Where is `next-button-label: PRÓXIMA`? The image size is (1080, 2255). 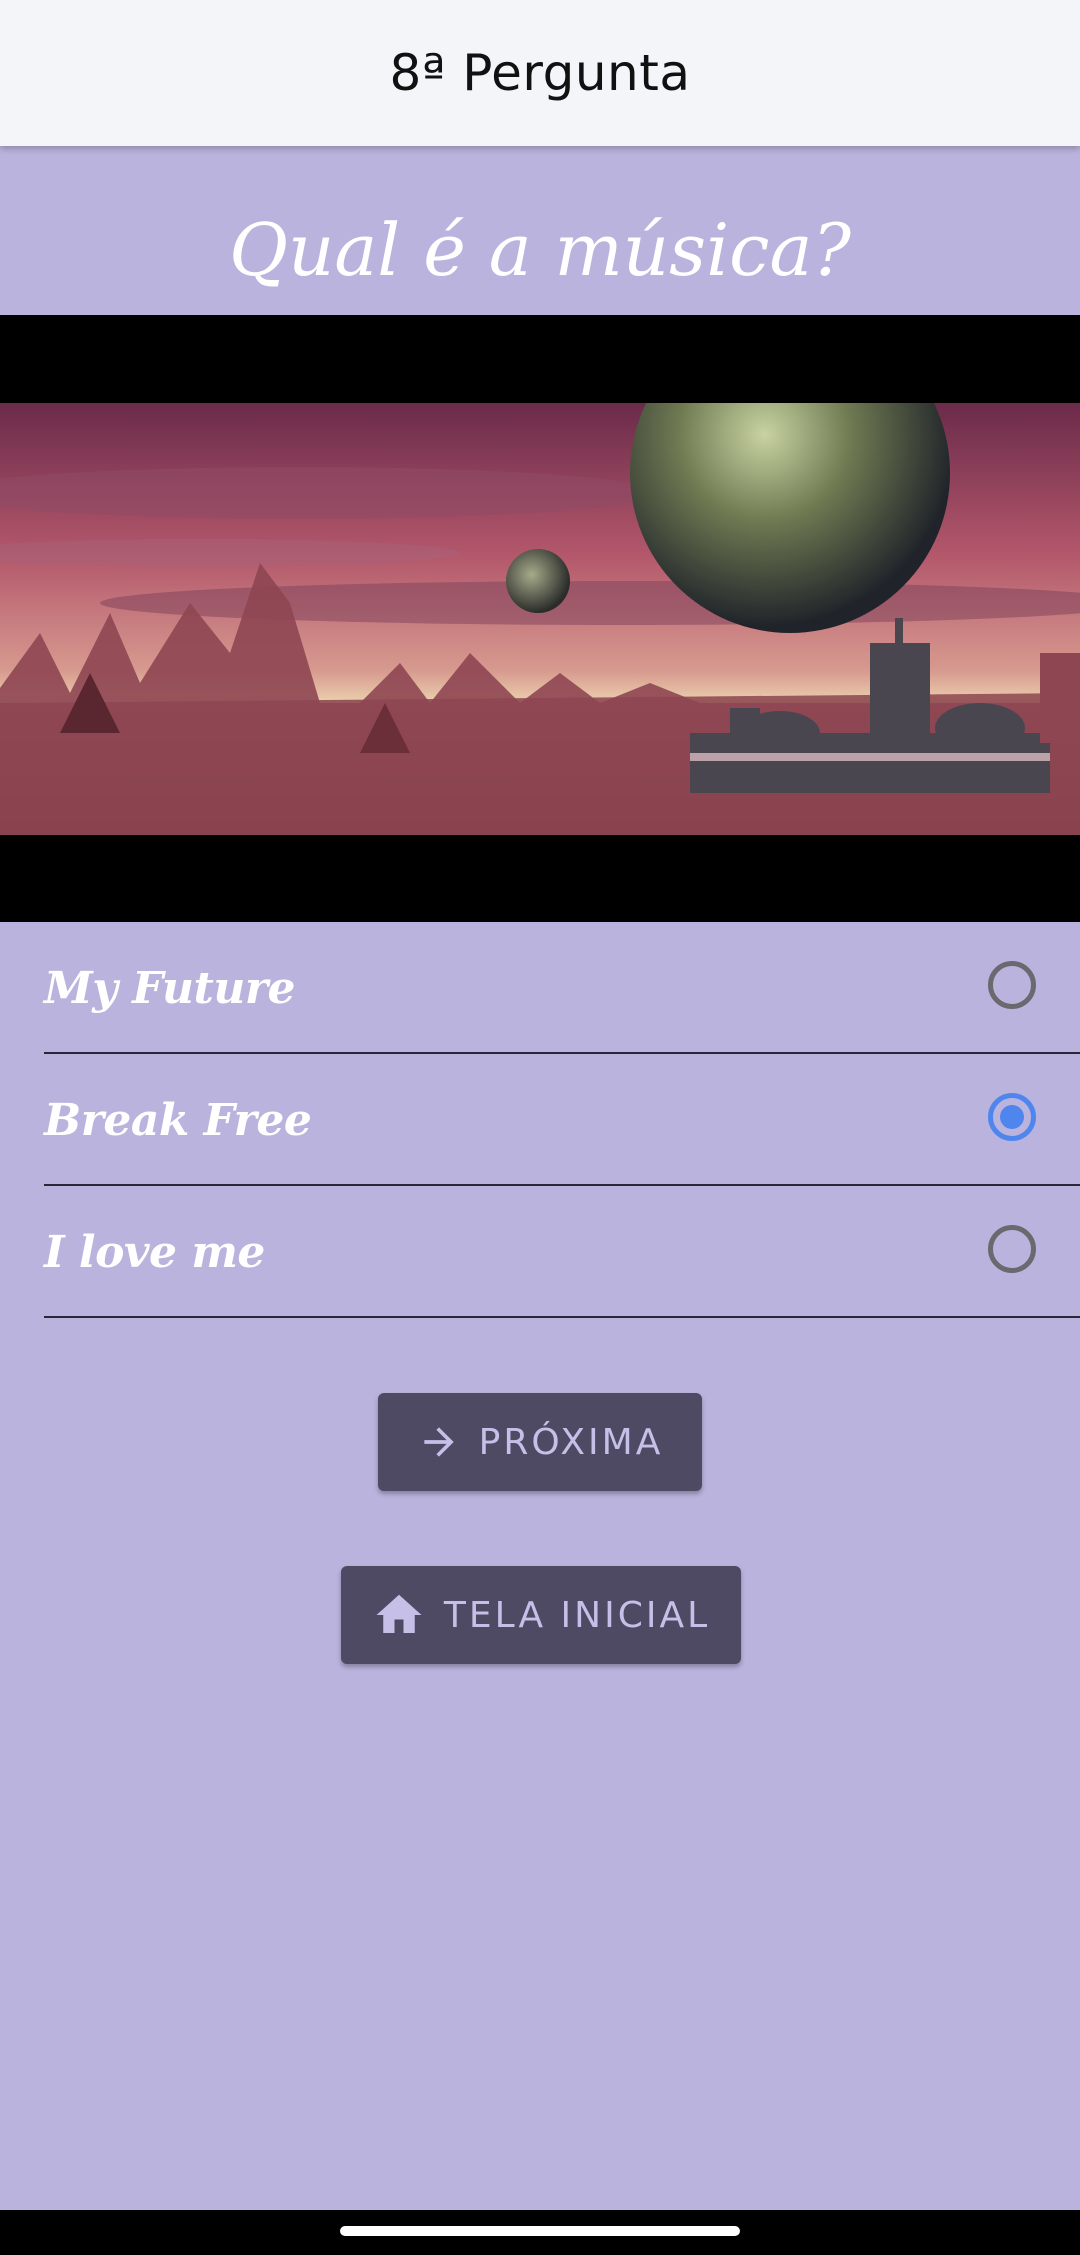 next-button-label: PRÓXIMA is located at coordinates (571, 1442).